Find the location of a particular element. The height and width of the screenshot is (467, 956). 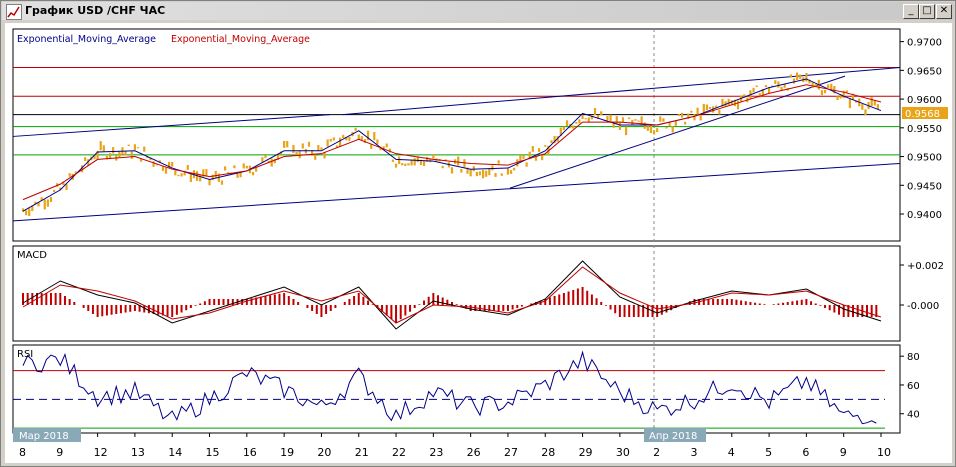

rsi-label: RSI is located at coordinates (25, 354).